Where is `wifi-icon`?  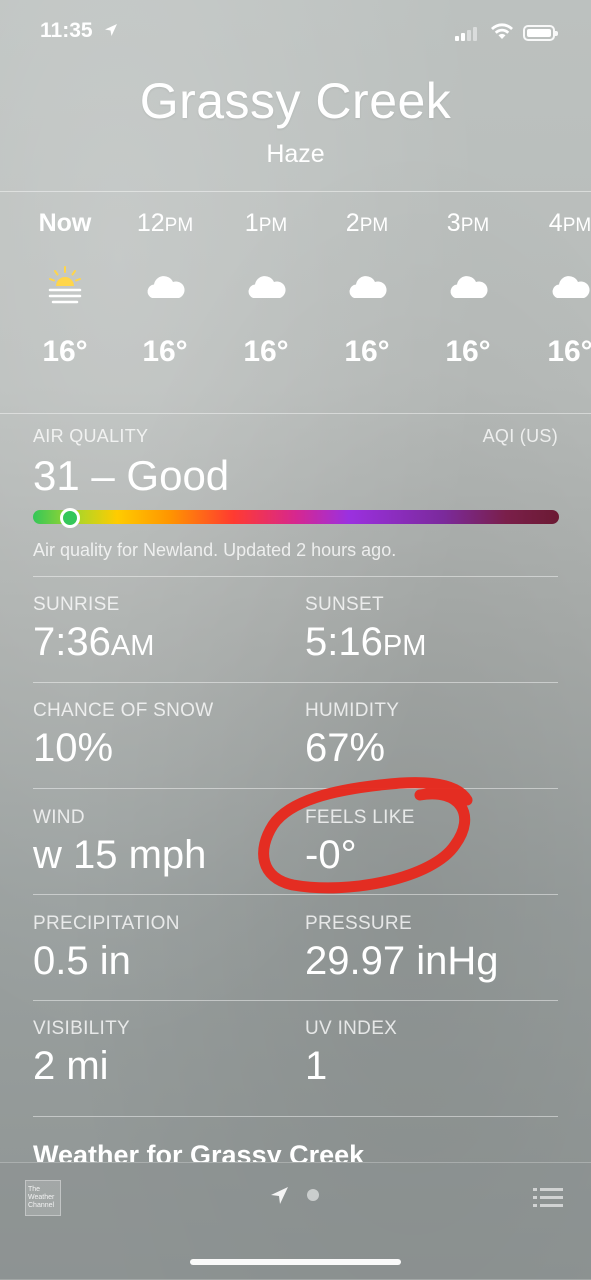
wifi-icon is located at coordinates (502, 31).